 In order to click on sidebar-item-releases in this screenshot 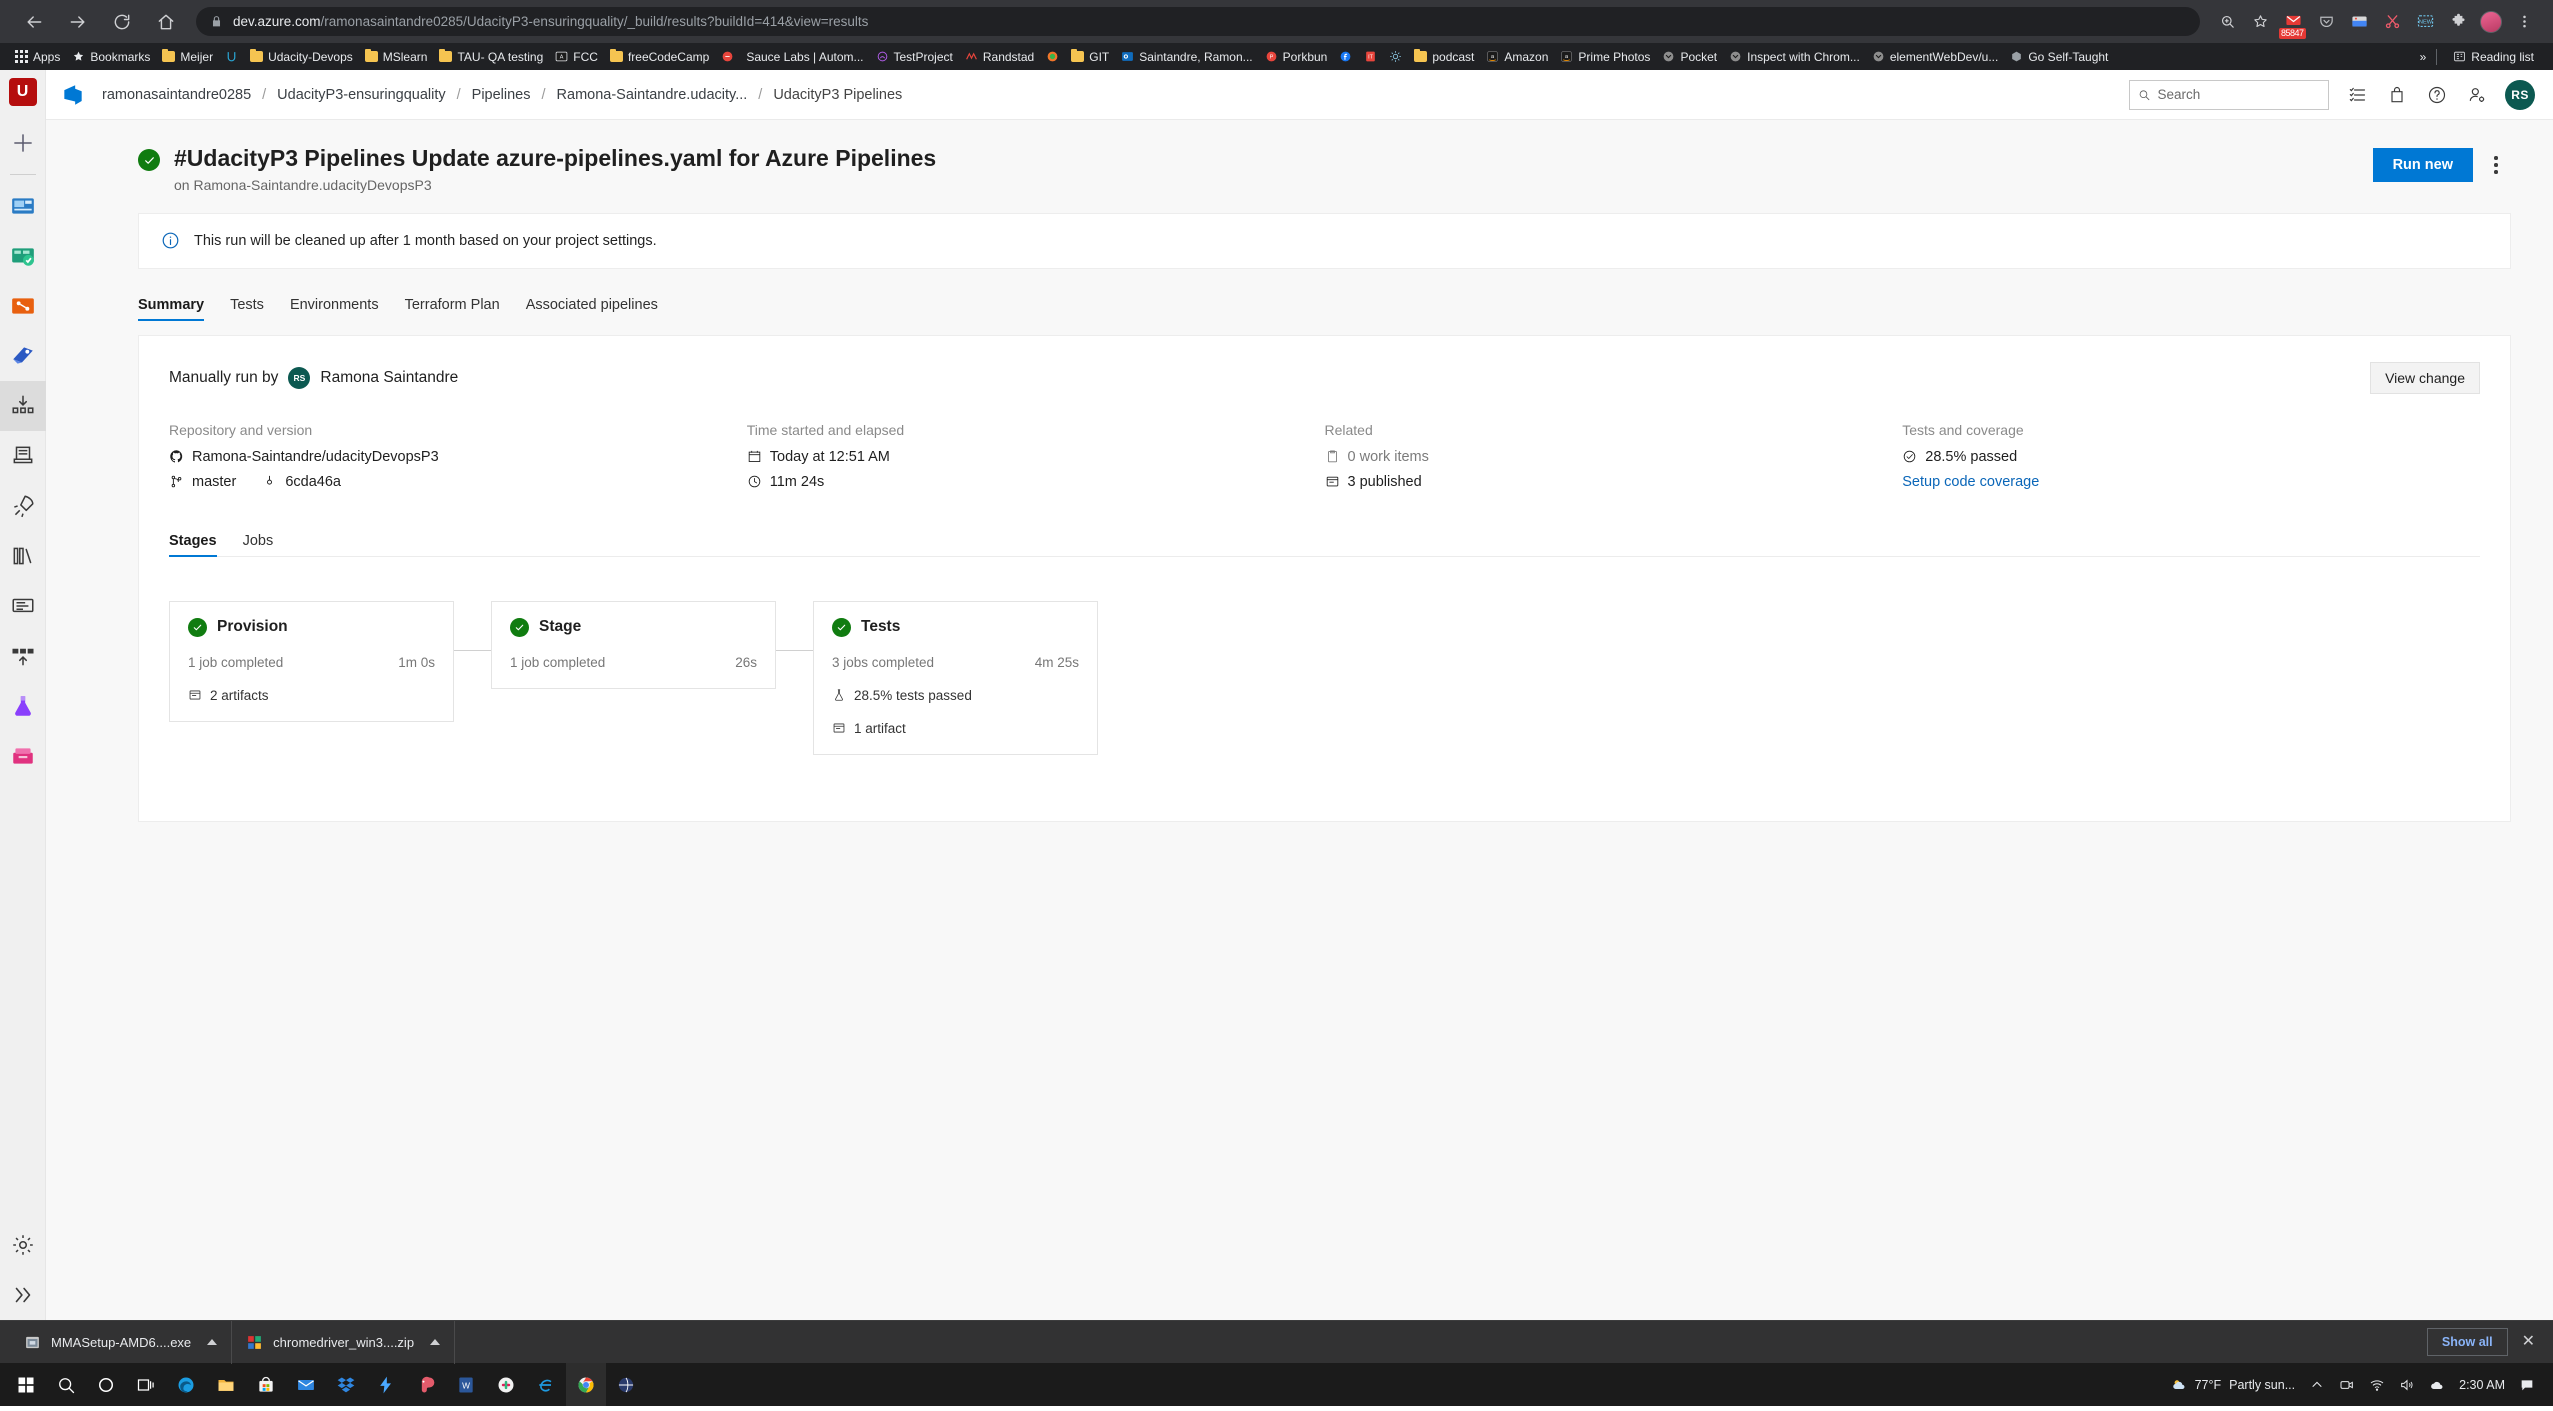, I will do `click(23, 506)`.